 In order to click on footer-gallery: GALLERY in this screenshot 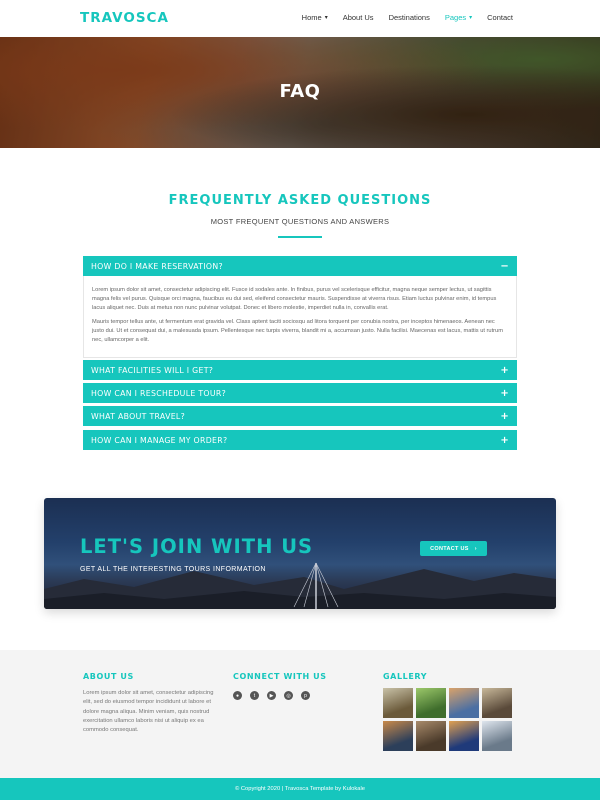, I will do `click(447, 711)`.